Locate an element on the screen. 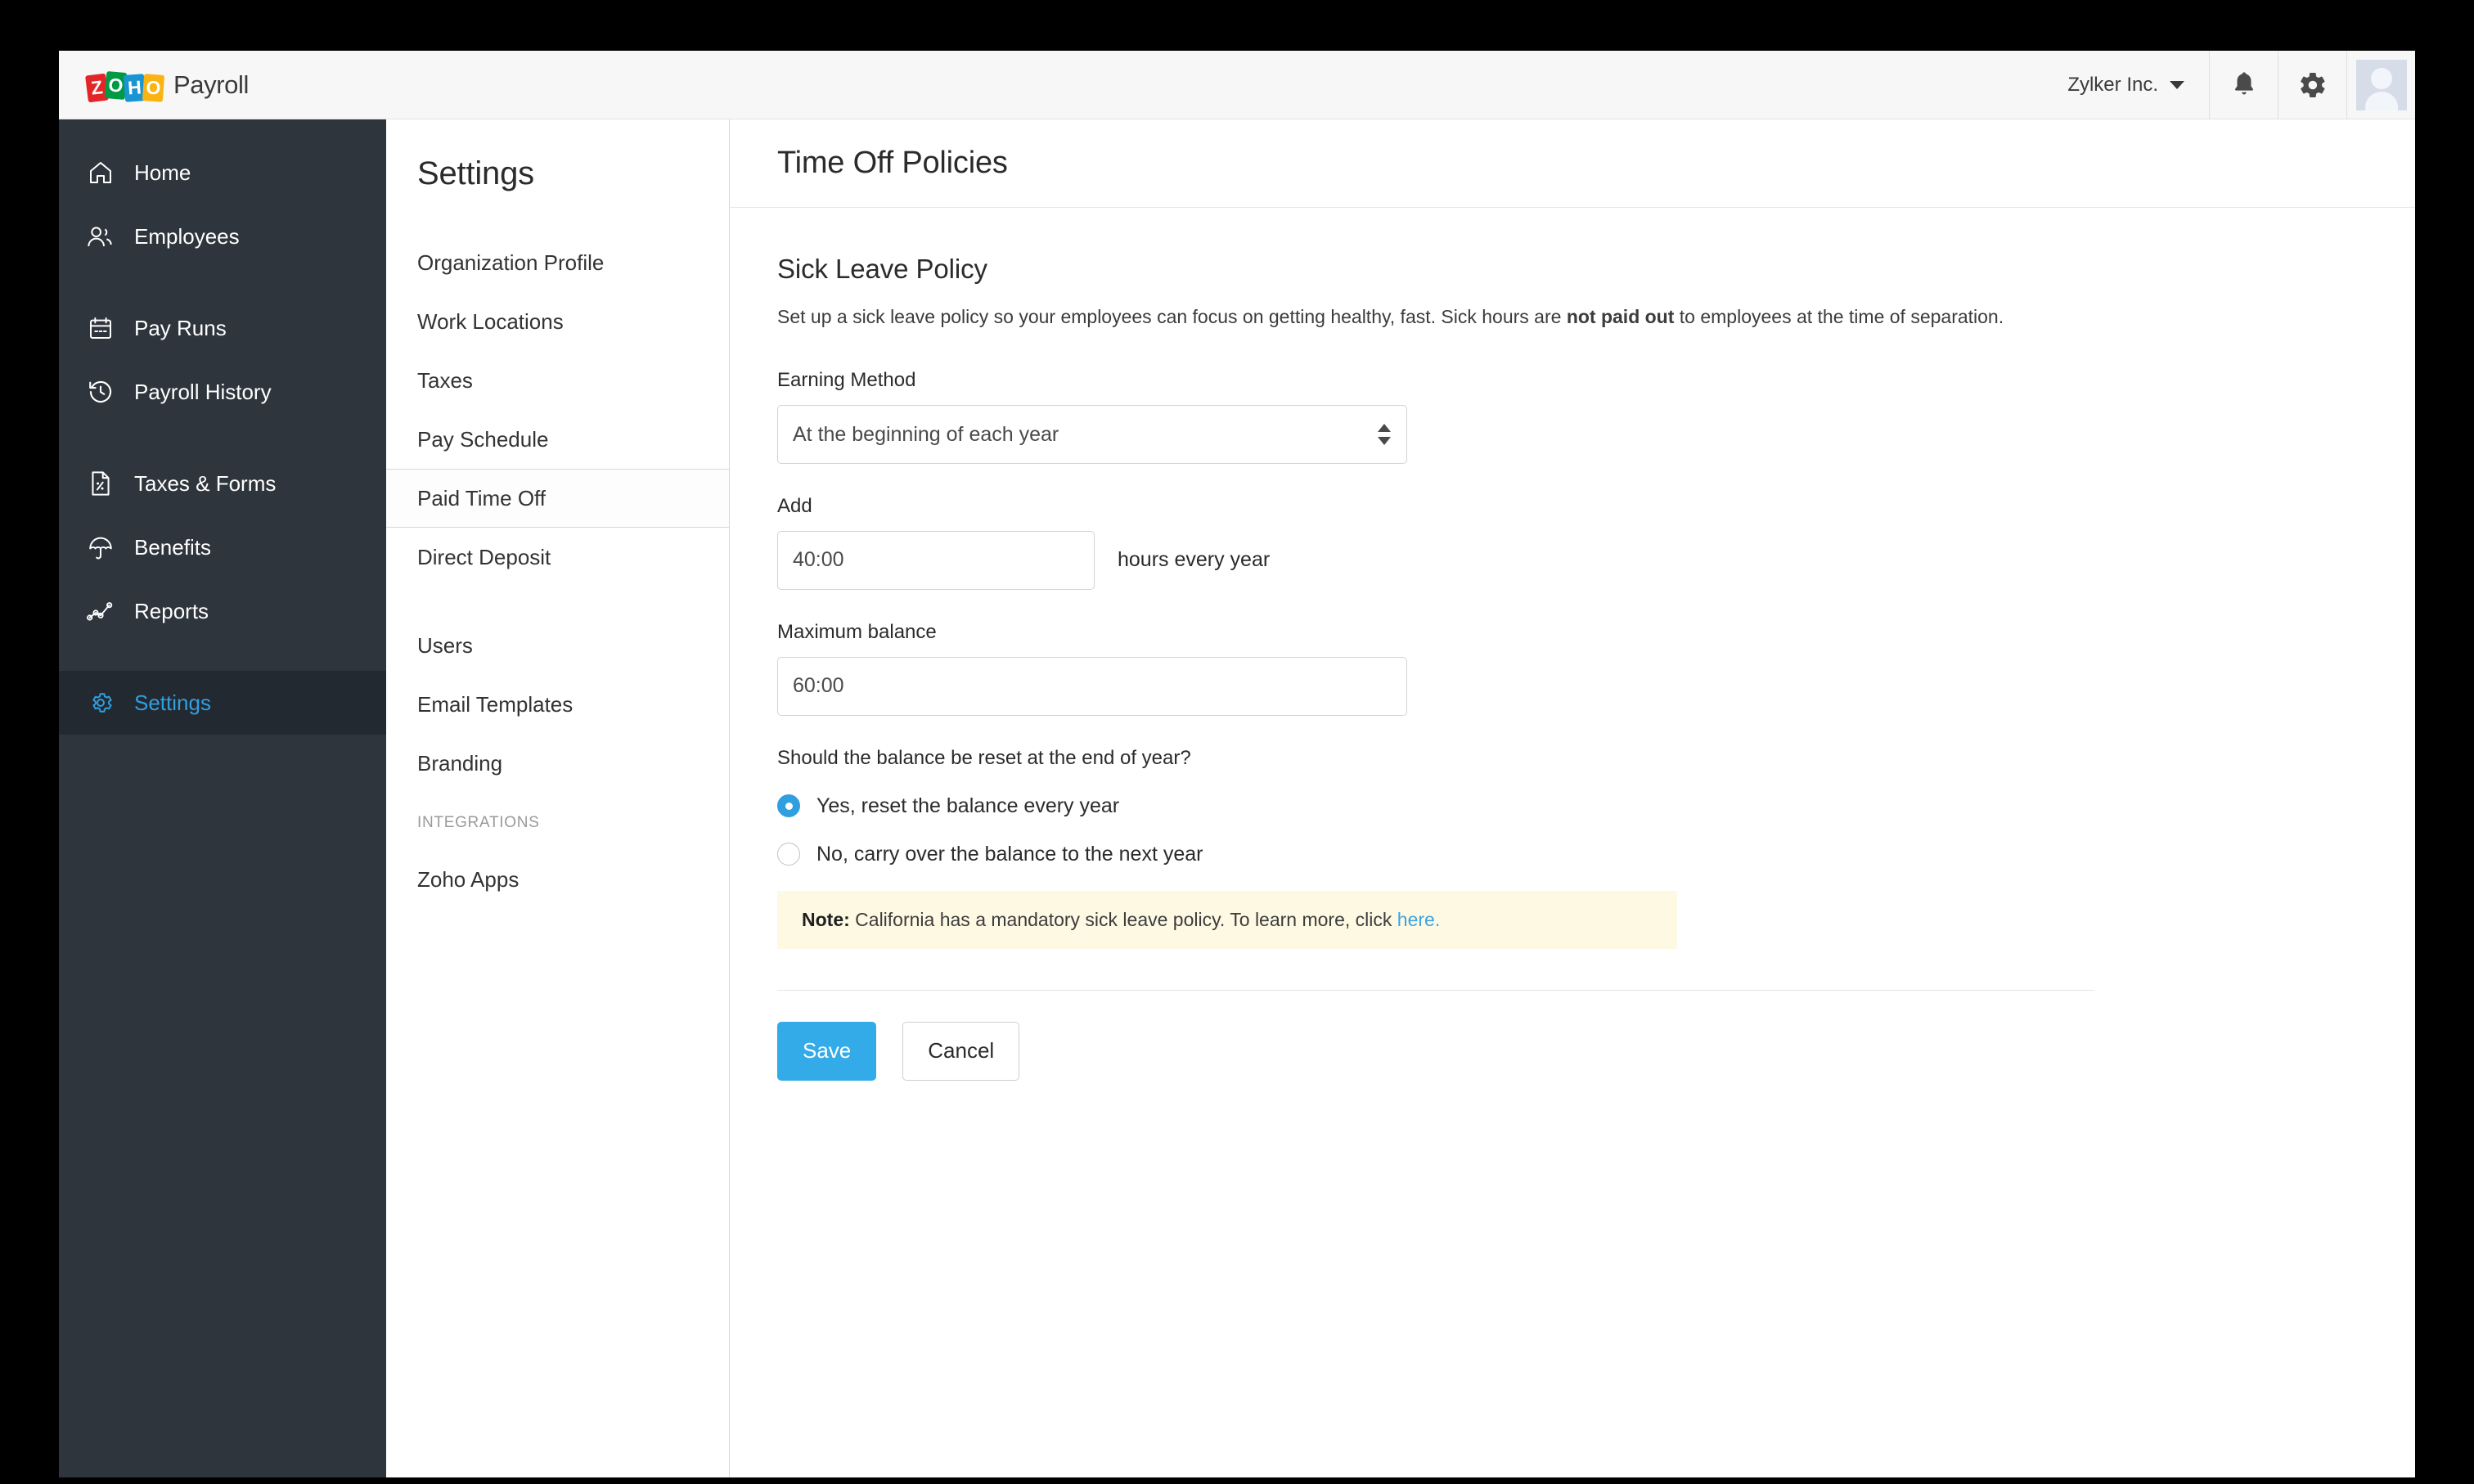  settings-item-work-locations: Work Locations is located at coordinates (558, 321).